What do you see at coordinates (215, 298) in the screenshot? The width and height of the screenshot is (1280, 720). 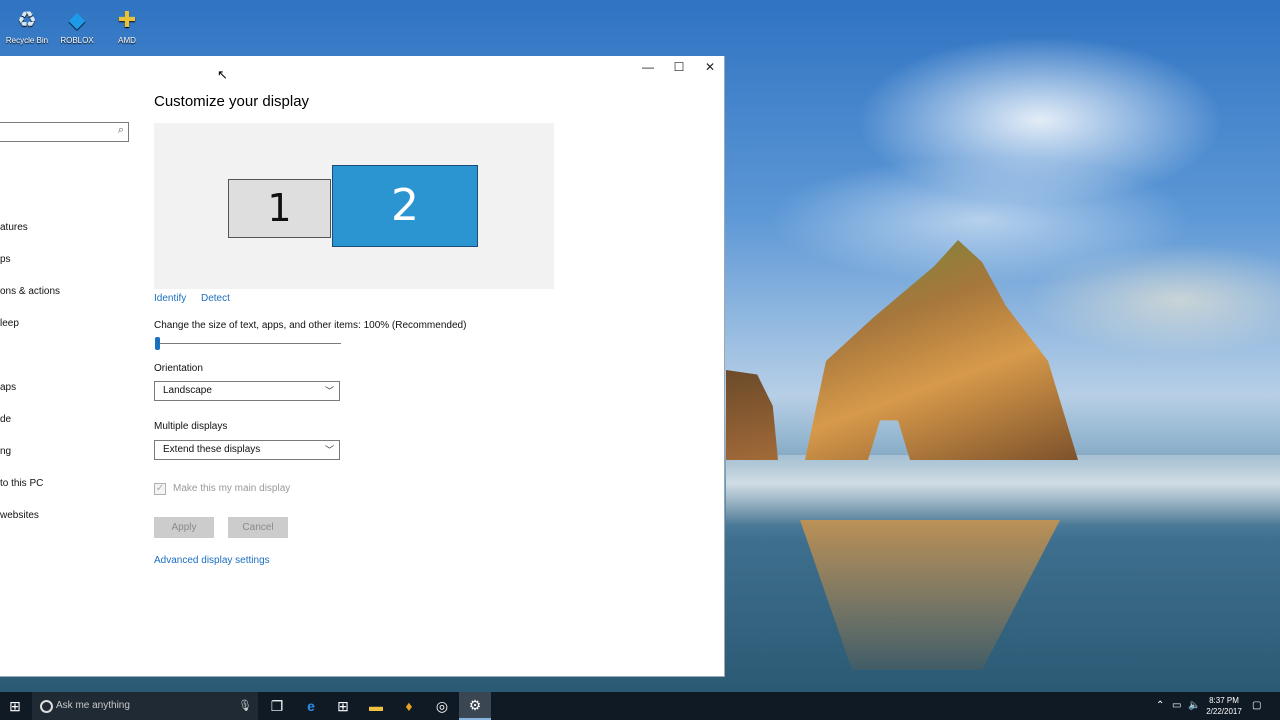 I see `detect-link: Detect` at bounding box center [215, 298].